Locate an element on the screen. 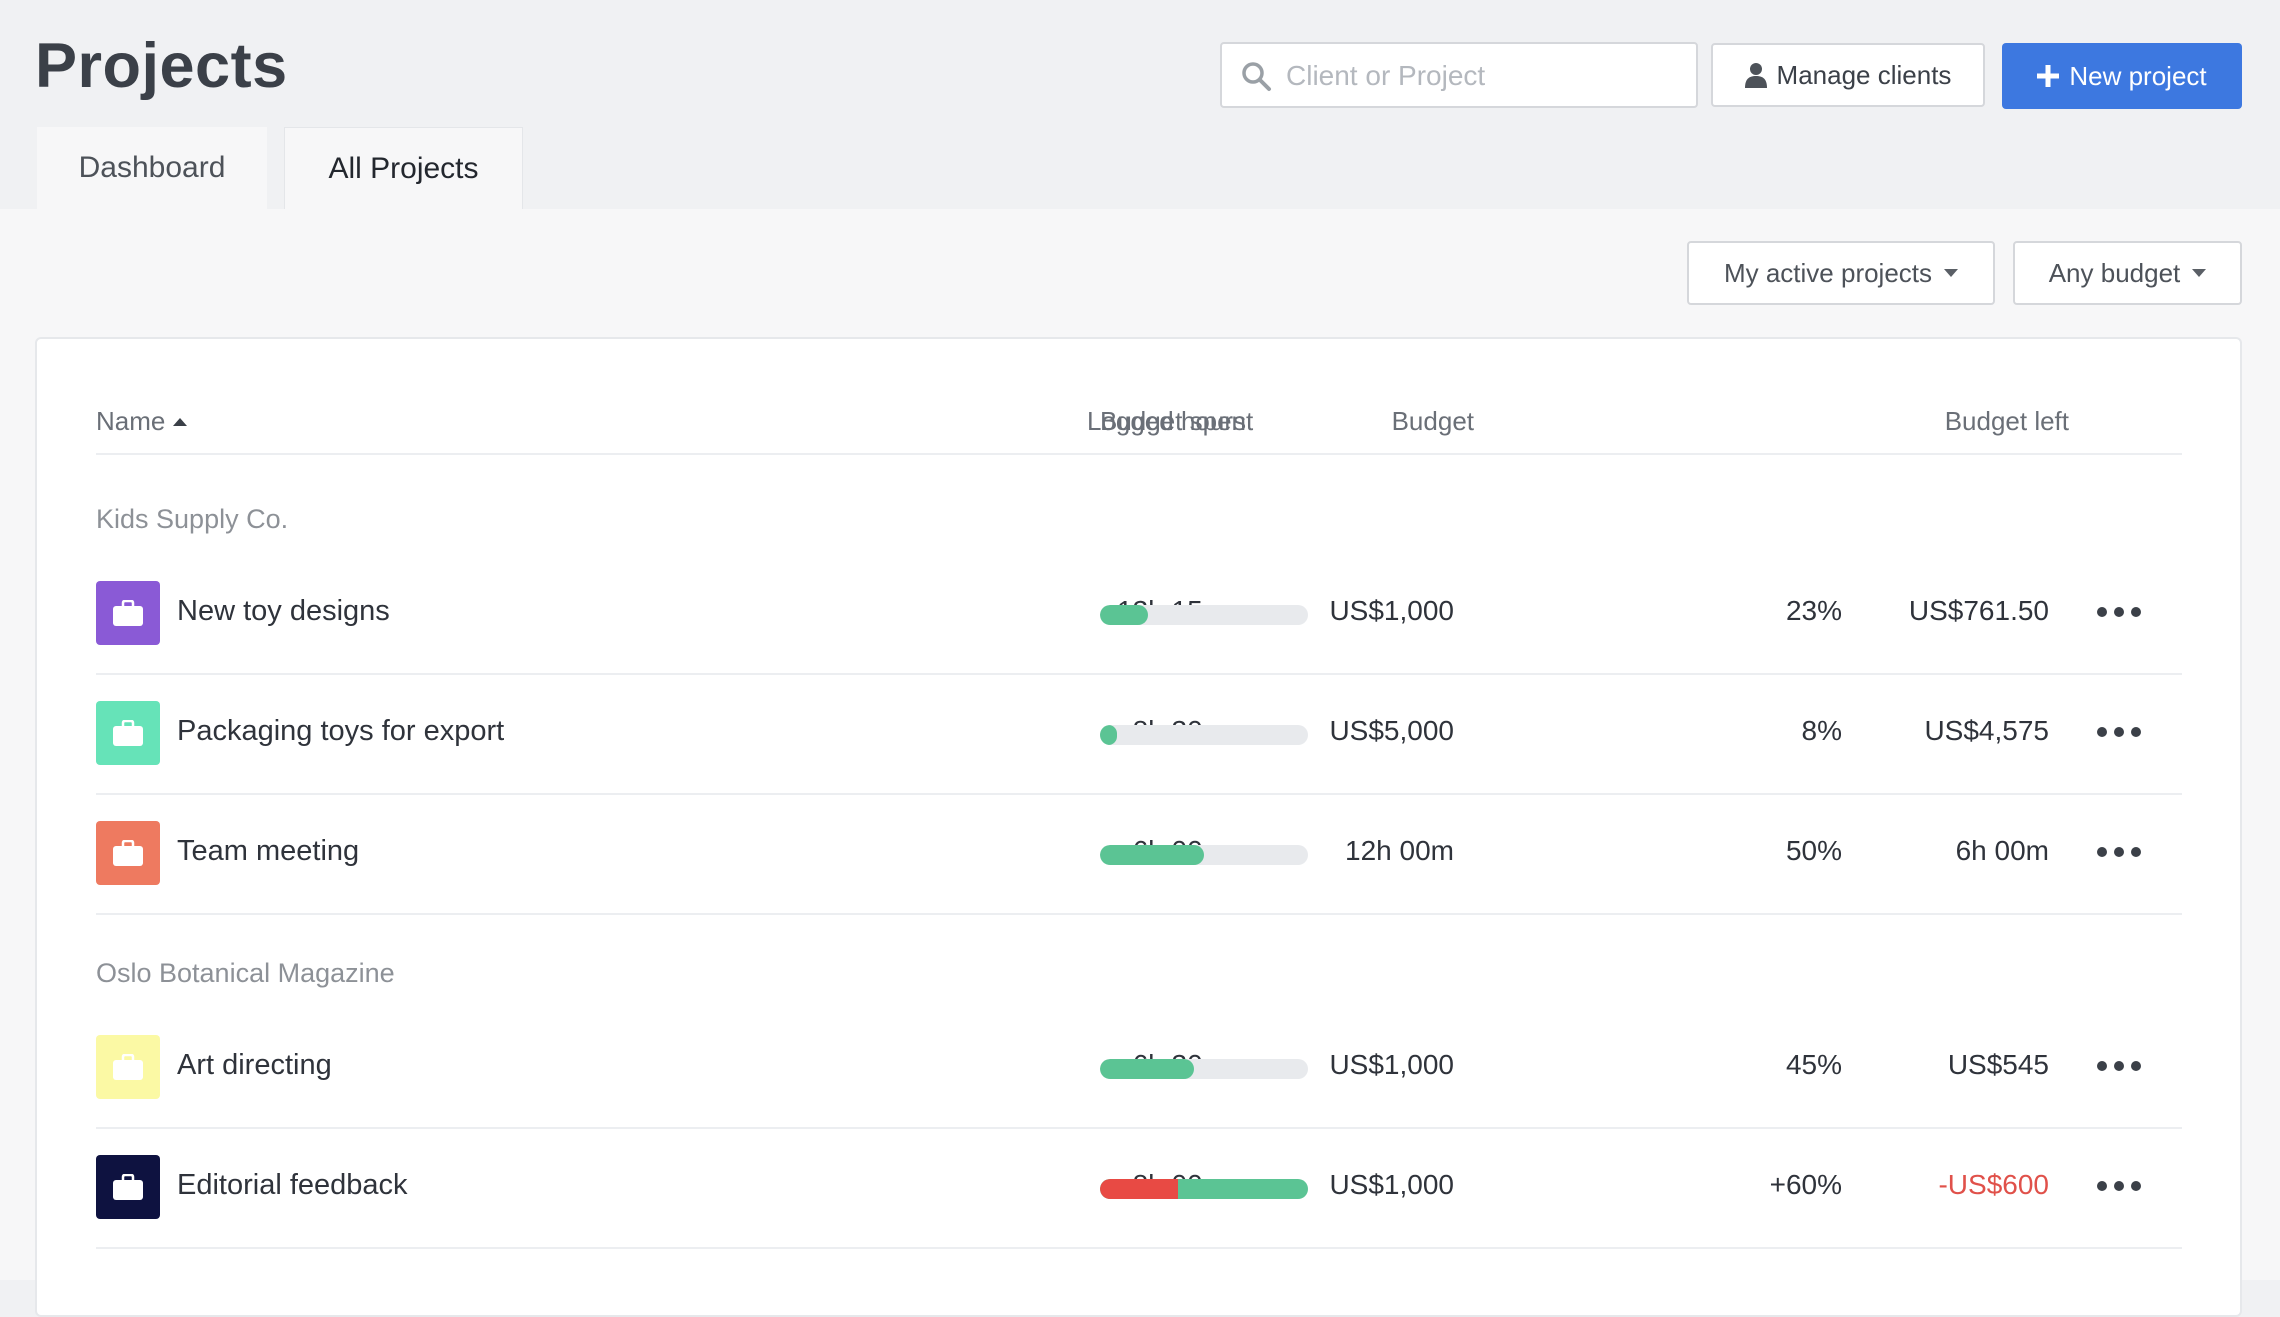 The width and height of the screenshot is (2280, 1317). budget-left: -US$600 is located at coordinates (1993, 1185).